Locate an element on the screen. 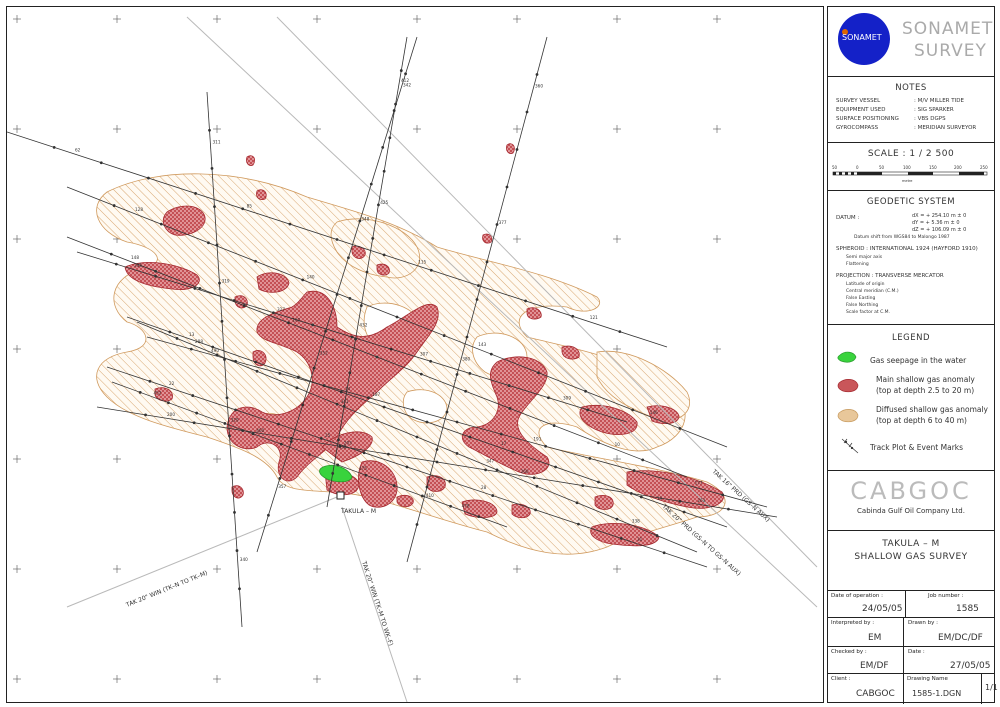 The height and width of the screenshot is (707, 1000). scale-unit: metre is located at coordinates (907, 181).